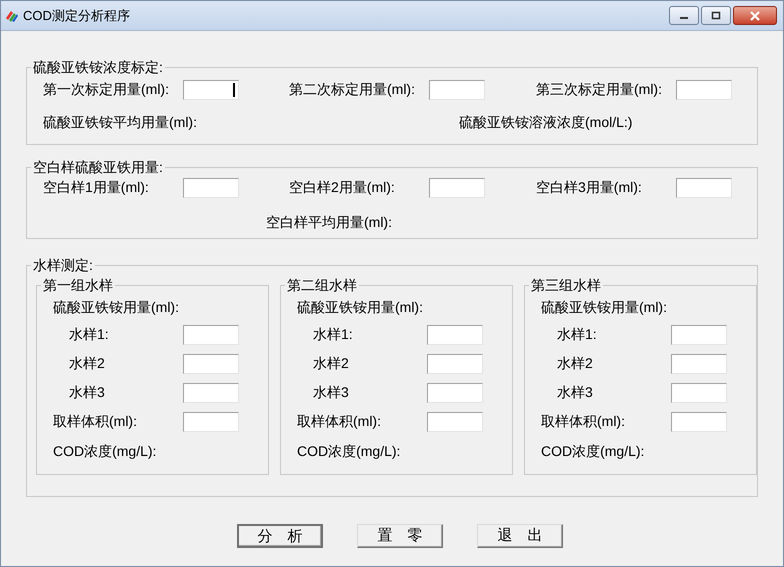  Describe the element at coordinates (329, 222) in the screenshot. I see `result-label: 空白样平均用量(ml):` at that location.